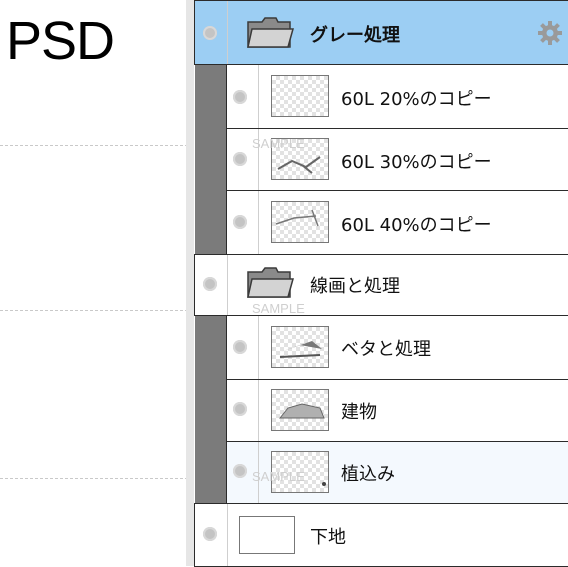 The height and width of the screenshot is (567, 568). I want to click on layer-name: 植込み, so click(368, 474).